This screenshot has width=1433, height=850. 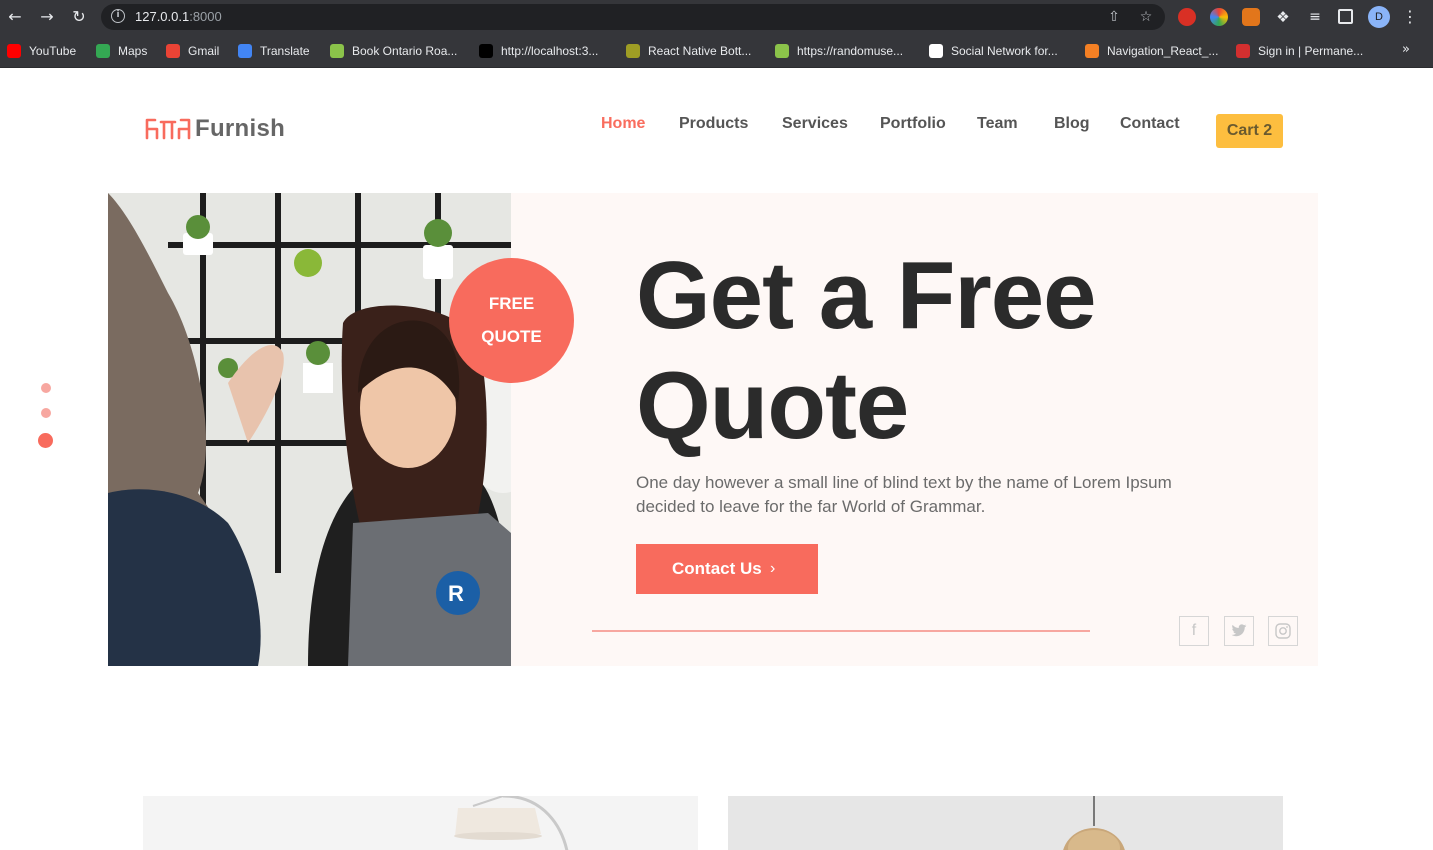 I want to click on bookmark-label: Maps, so click(x=133, y=51).